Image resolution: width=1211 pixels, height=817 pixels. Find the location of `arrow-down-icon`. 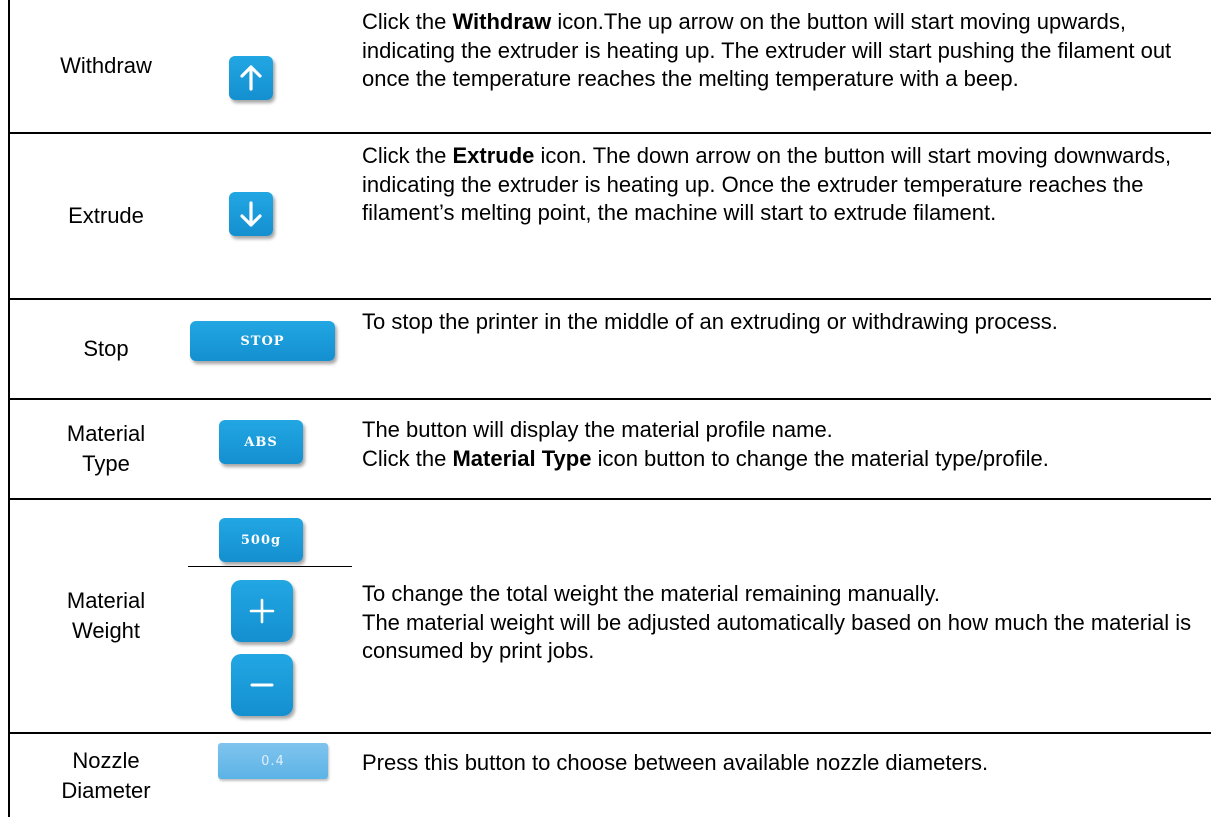

arrow-down-icon is located at coordinates (251, 214).